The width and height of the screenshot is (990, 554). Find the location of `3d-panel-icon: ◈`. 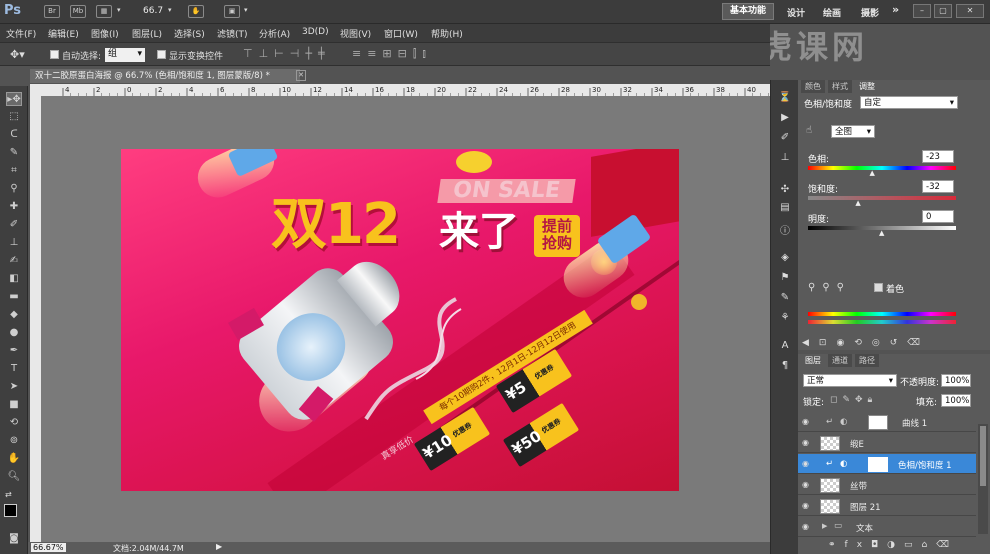

3d-panel-icon: ◈ is located at coordinates (785, 259).